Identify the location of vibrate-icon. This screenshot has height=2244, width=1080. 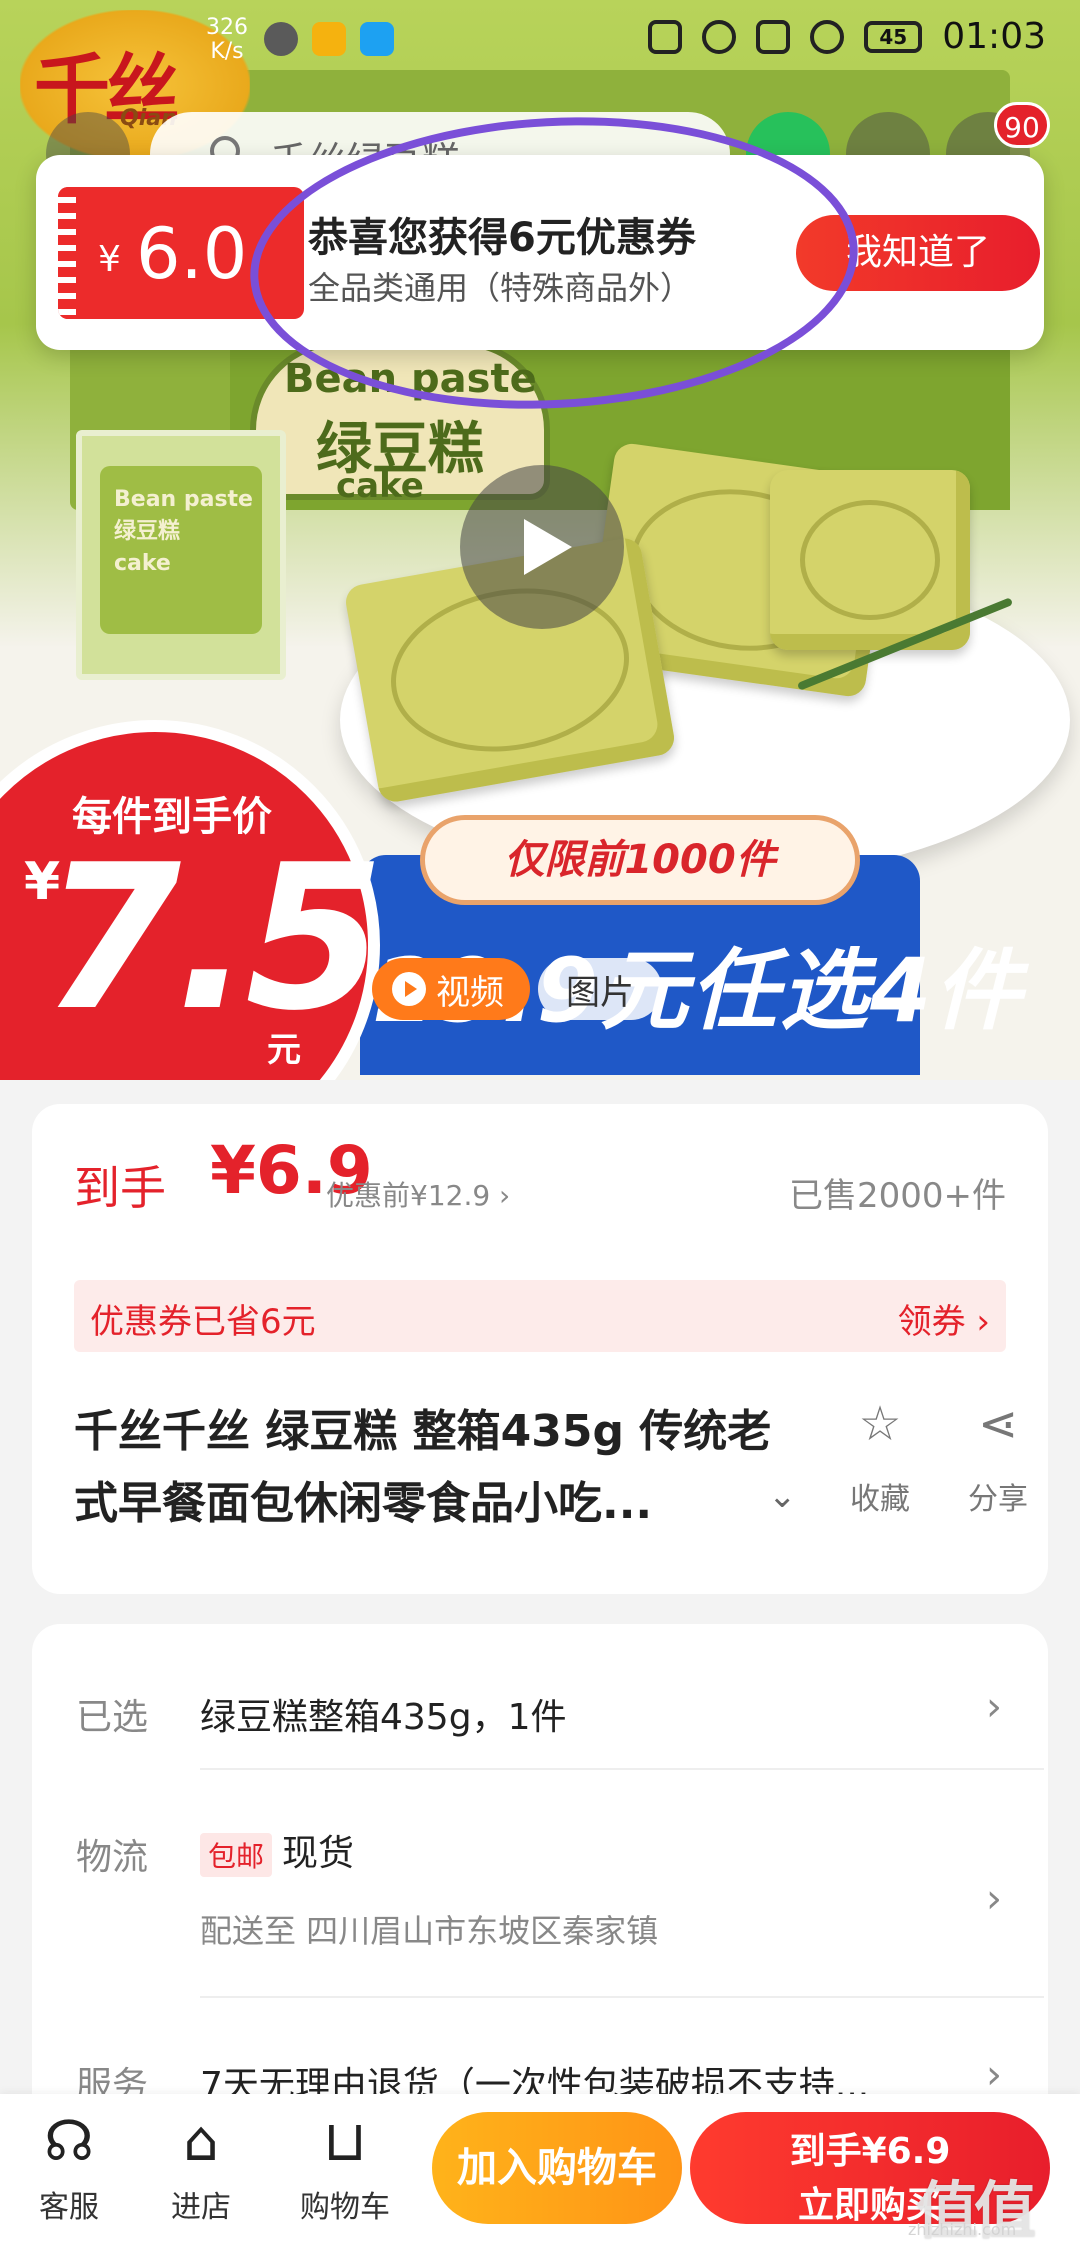
(773, 36).